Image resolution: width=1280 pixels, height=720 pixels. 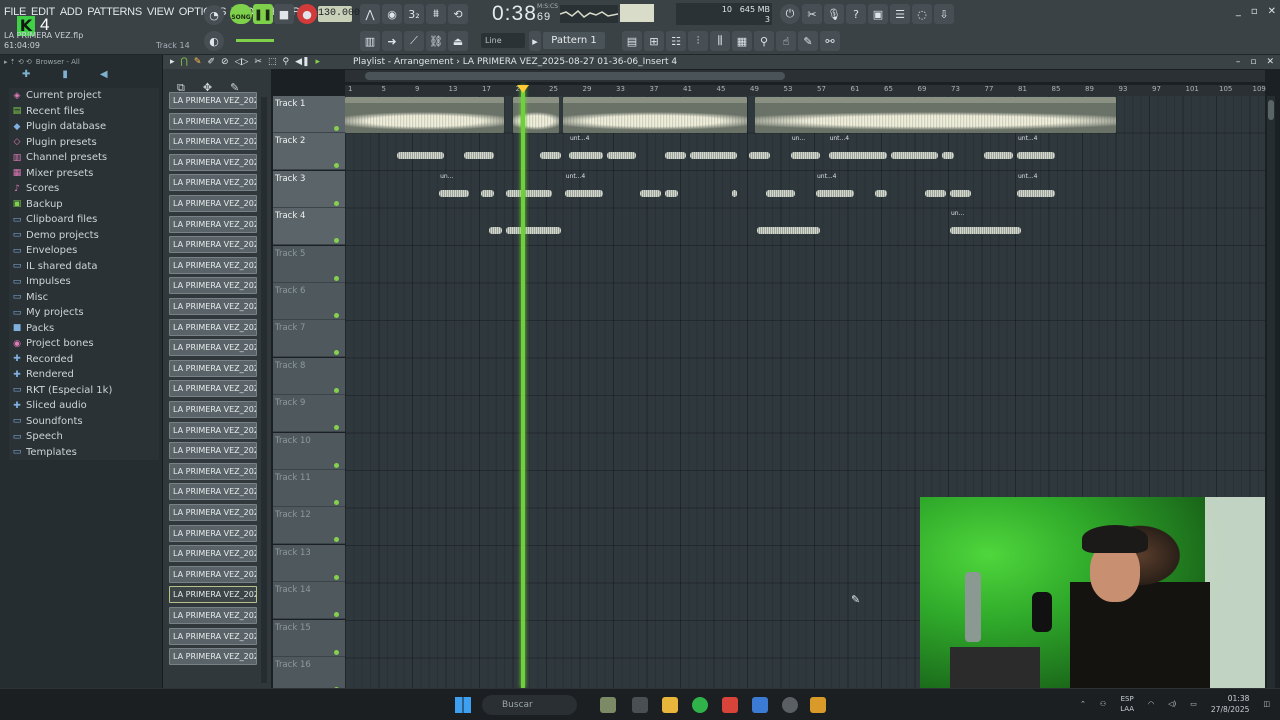 I want to click on obs-icon, so click(x=790, y=705).